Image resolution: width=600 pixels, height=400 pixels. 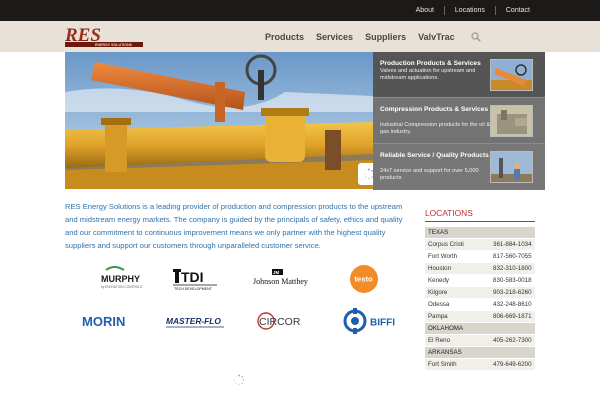 What do you see at coordinates (480, 329) in the screenshot?
I see `state-header-oklahoma: OKLAHOMA` at bounding box center [480, 329].